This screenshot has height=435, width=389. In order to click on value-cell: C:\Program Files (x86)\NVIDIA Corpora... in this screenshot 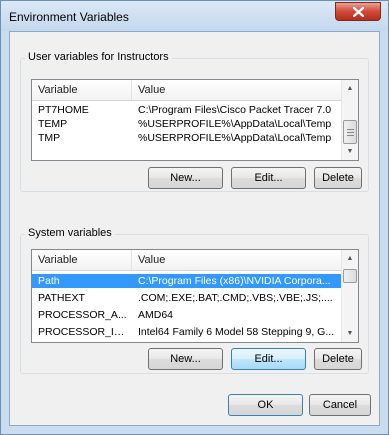, I will do `click(234, 281)`.